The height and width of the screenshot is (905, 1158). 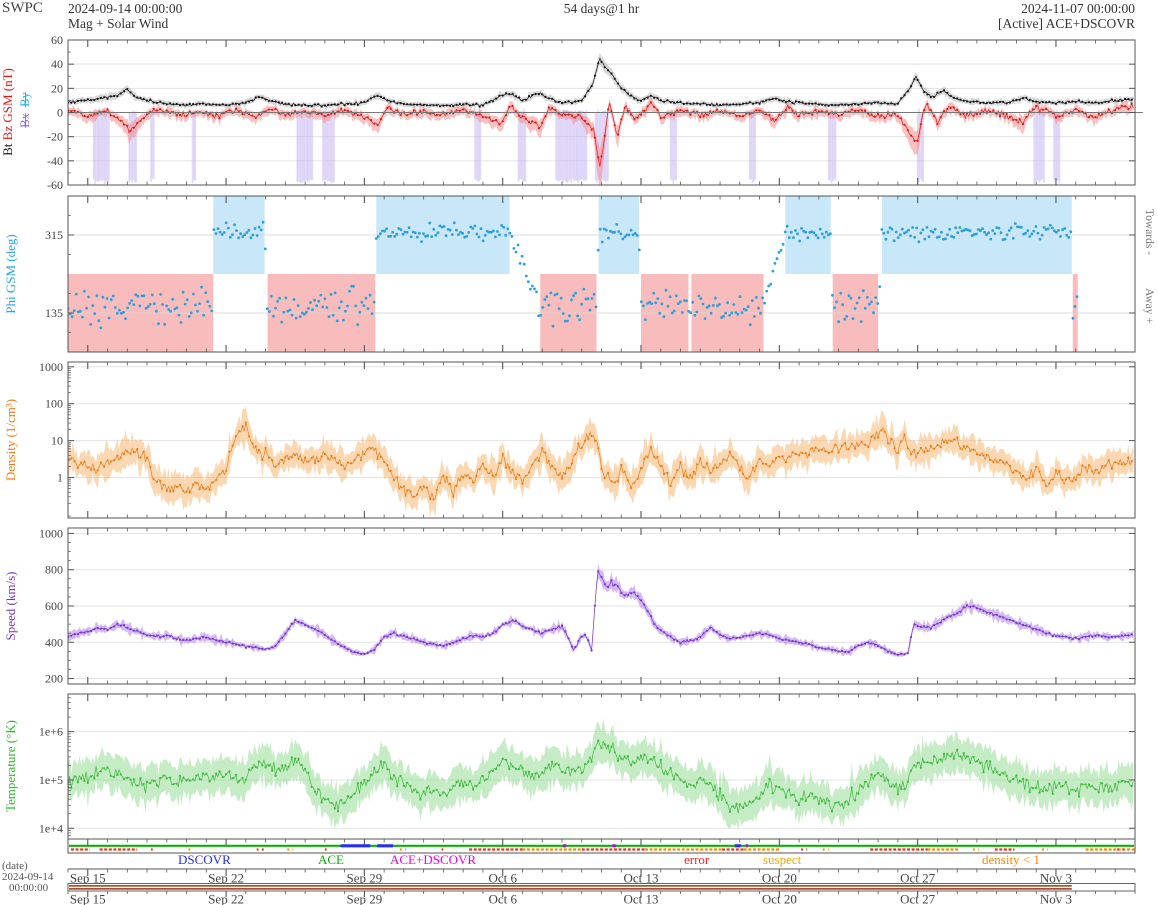 I want to click on svg-text: 600, so click(x=54, y=606).